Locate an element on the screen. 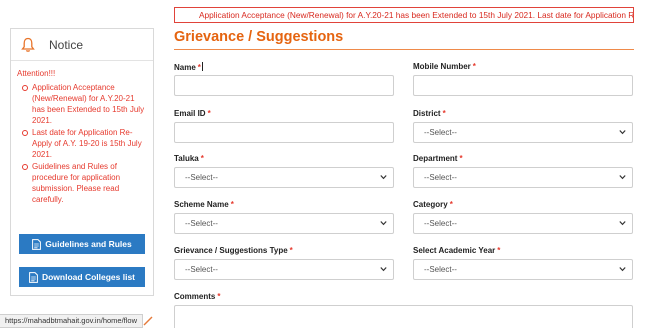 Image resolution: width=650 pixels, height=328 pixels. mobile-field-group: Mobile Number * is located at coordinates (523, 79).